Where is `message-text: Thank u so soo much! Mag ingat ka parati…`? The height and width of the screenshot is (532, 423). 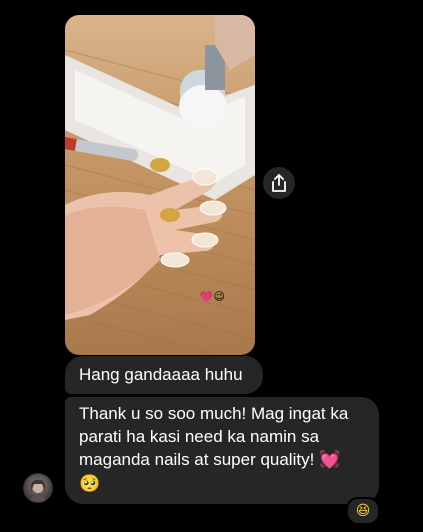
message-text: Thank u so soo much! Mag ingat ka parati… is located at coordinates (214, 436).